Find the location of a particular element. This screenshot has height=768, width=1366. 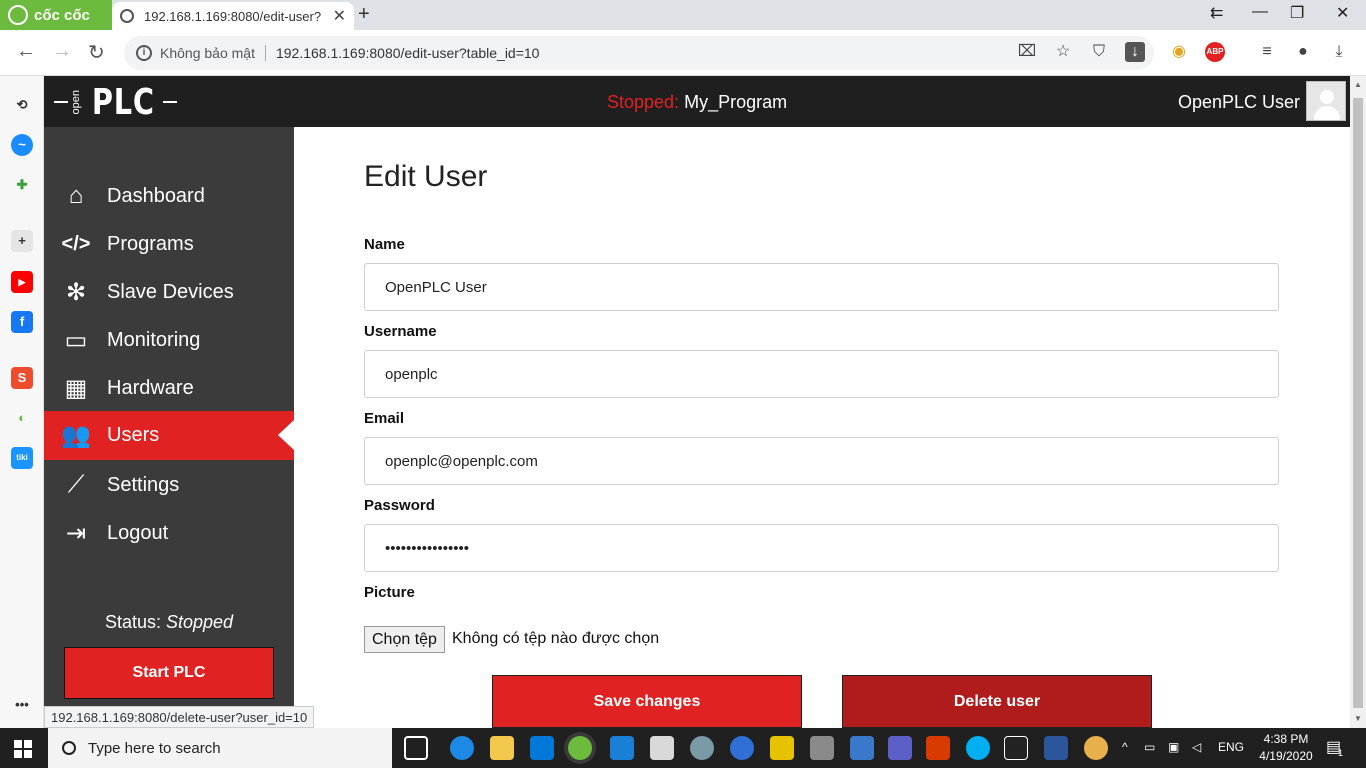

clock-time: 4:38 PM is located at coordinates (1286, 739).